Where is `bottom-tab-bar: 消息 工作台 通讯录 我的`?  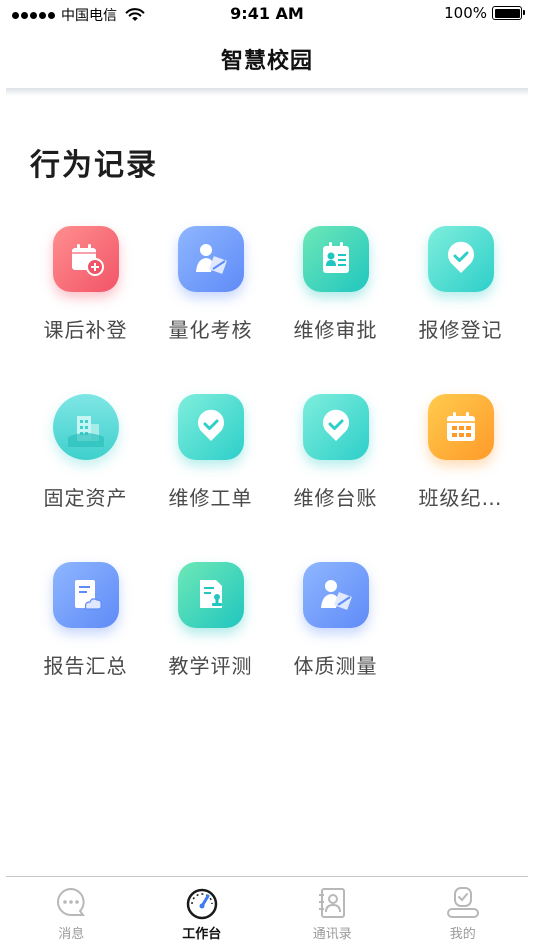
bottom-tab-bar: 消息 工作台 通讯录 我的 is located at coordinates (267, 913).